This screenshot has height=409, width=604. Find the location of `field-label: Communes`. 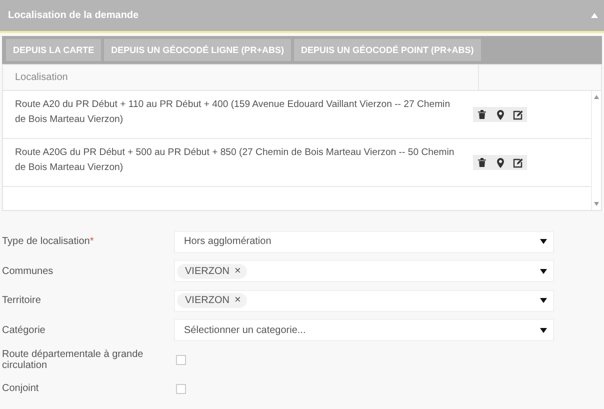

field-label: Communes is located at coordinates (28, 271).